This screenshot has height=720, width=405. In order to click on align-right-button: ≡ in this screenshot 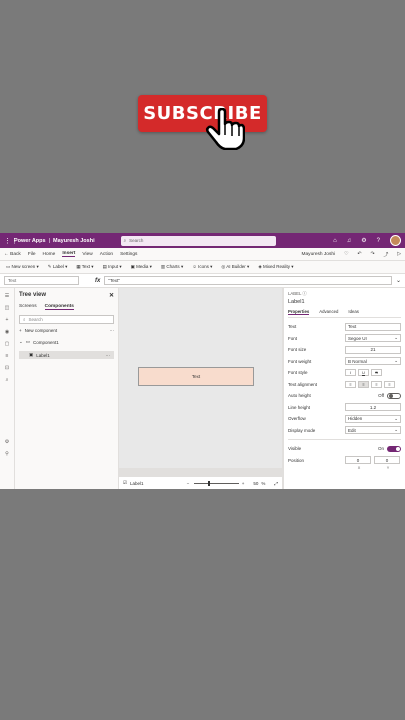, I will do `click(376, 384)`.